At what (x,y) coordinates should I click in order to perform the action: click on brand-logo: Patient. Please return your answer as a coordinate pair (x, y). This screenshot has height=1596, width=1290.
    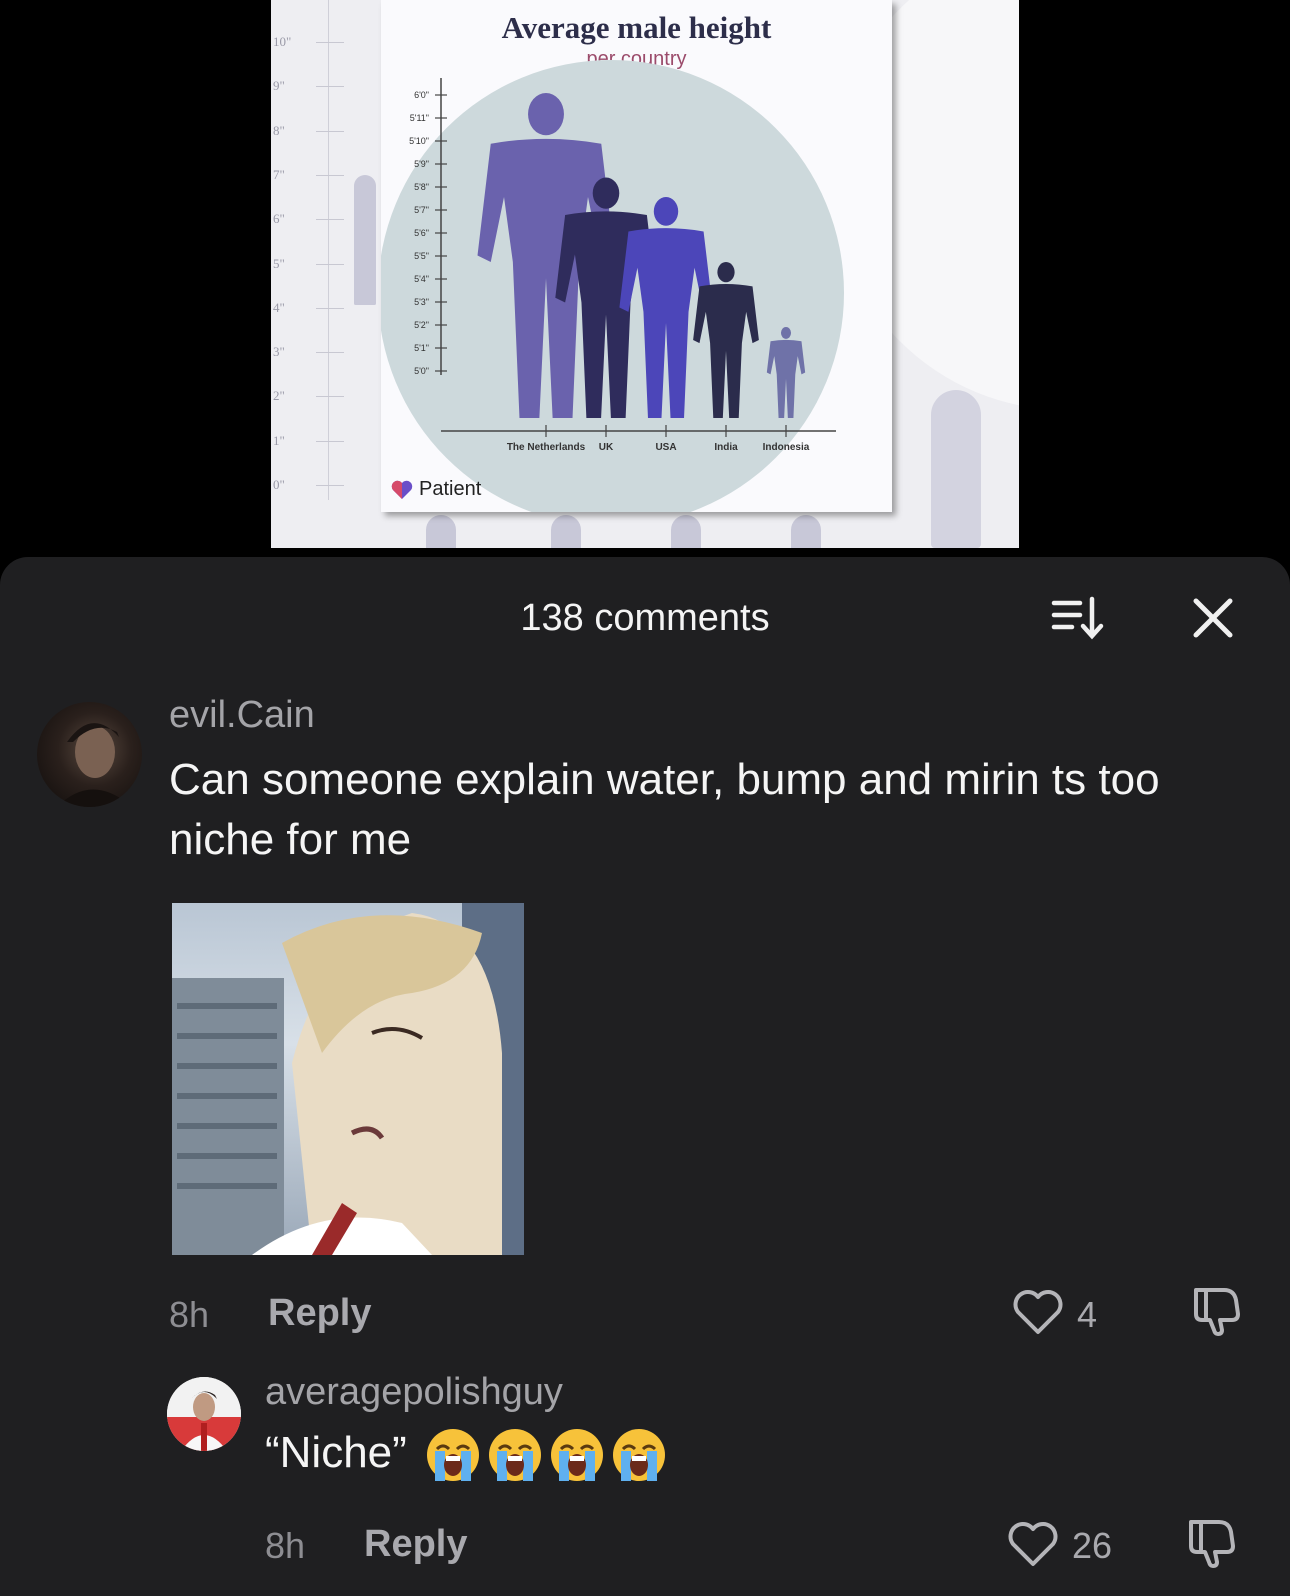
    Looking at the image, I should click on (436, 489).